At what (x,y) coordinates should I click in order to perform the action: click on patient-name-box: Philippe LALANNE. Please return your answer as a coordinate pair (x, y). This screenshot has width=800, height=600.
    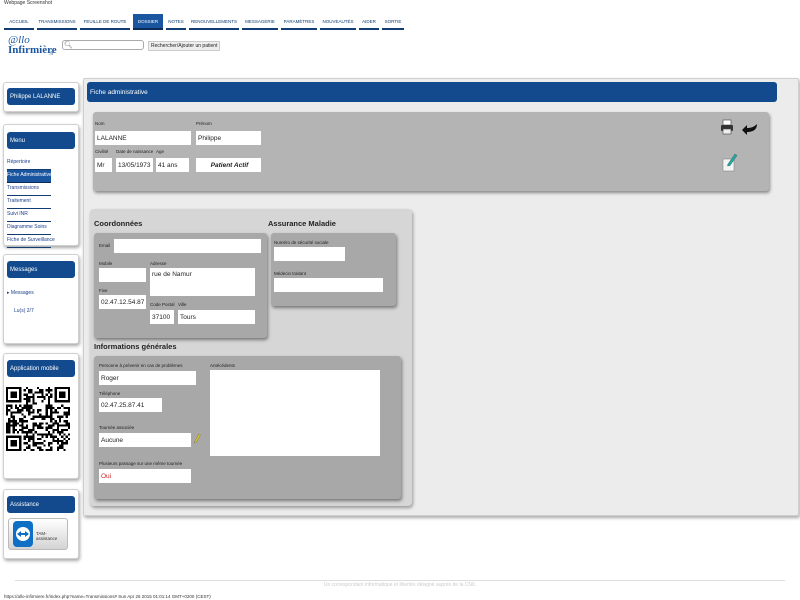
    Looking at the image, I should click on (41, 97).